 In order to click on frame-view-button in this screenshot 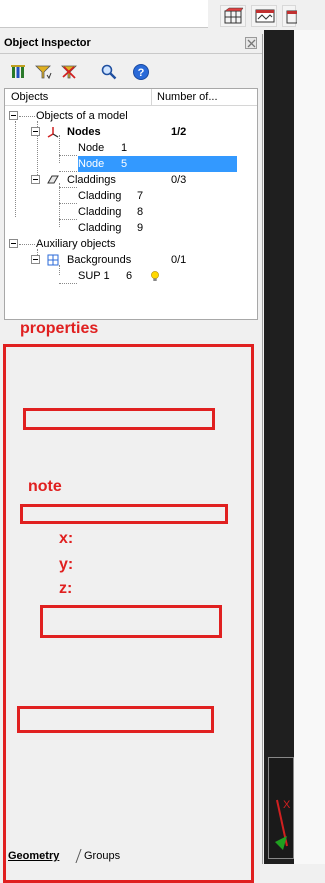, I will do `click(233, 16)`.